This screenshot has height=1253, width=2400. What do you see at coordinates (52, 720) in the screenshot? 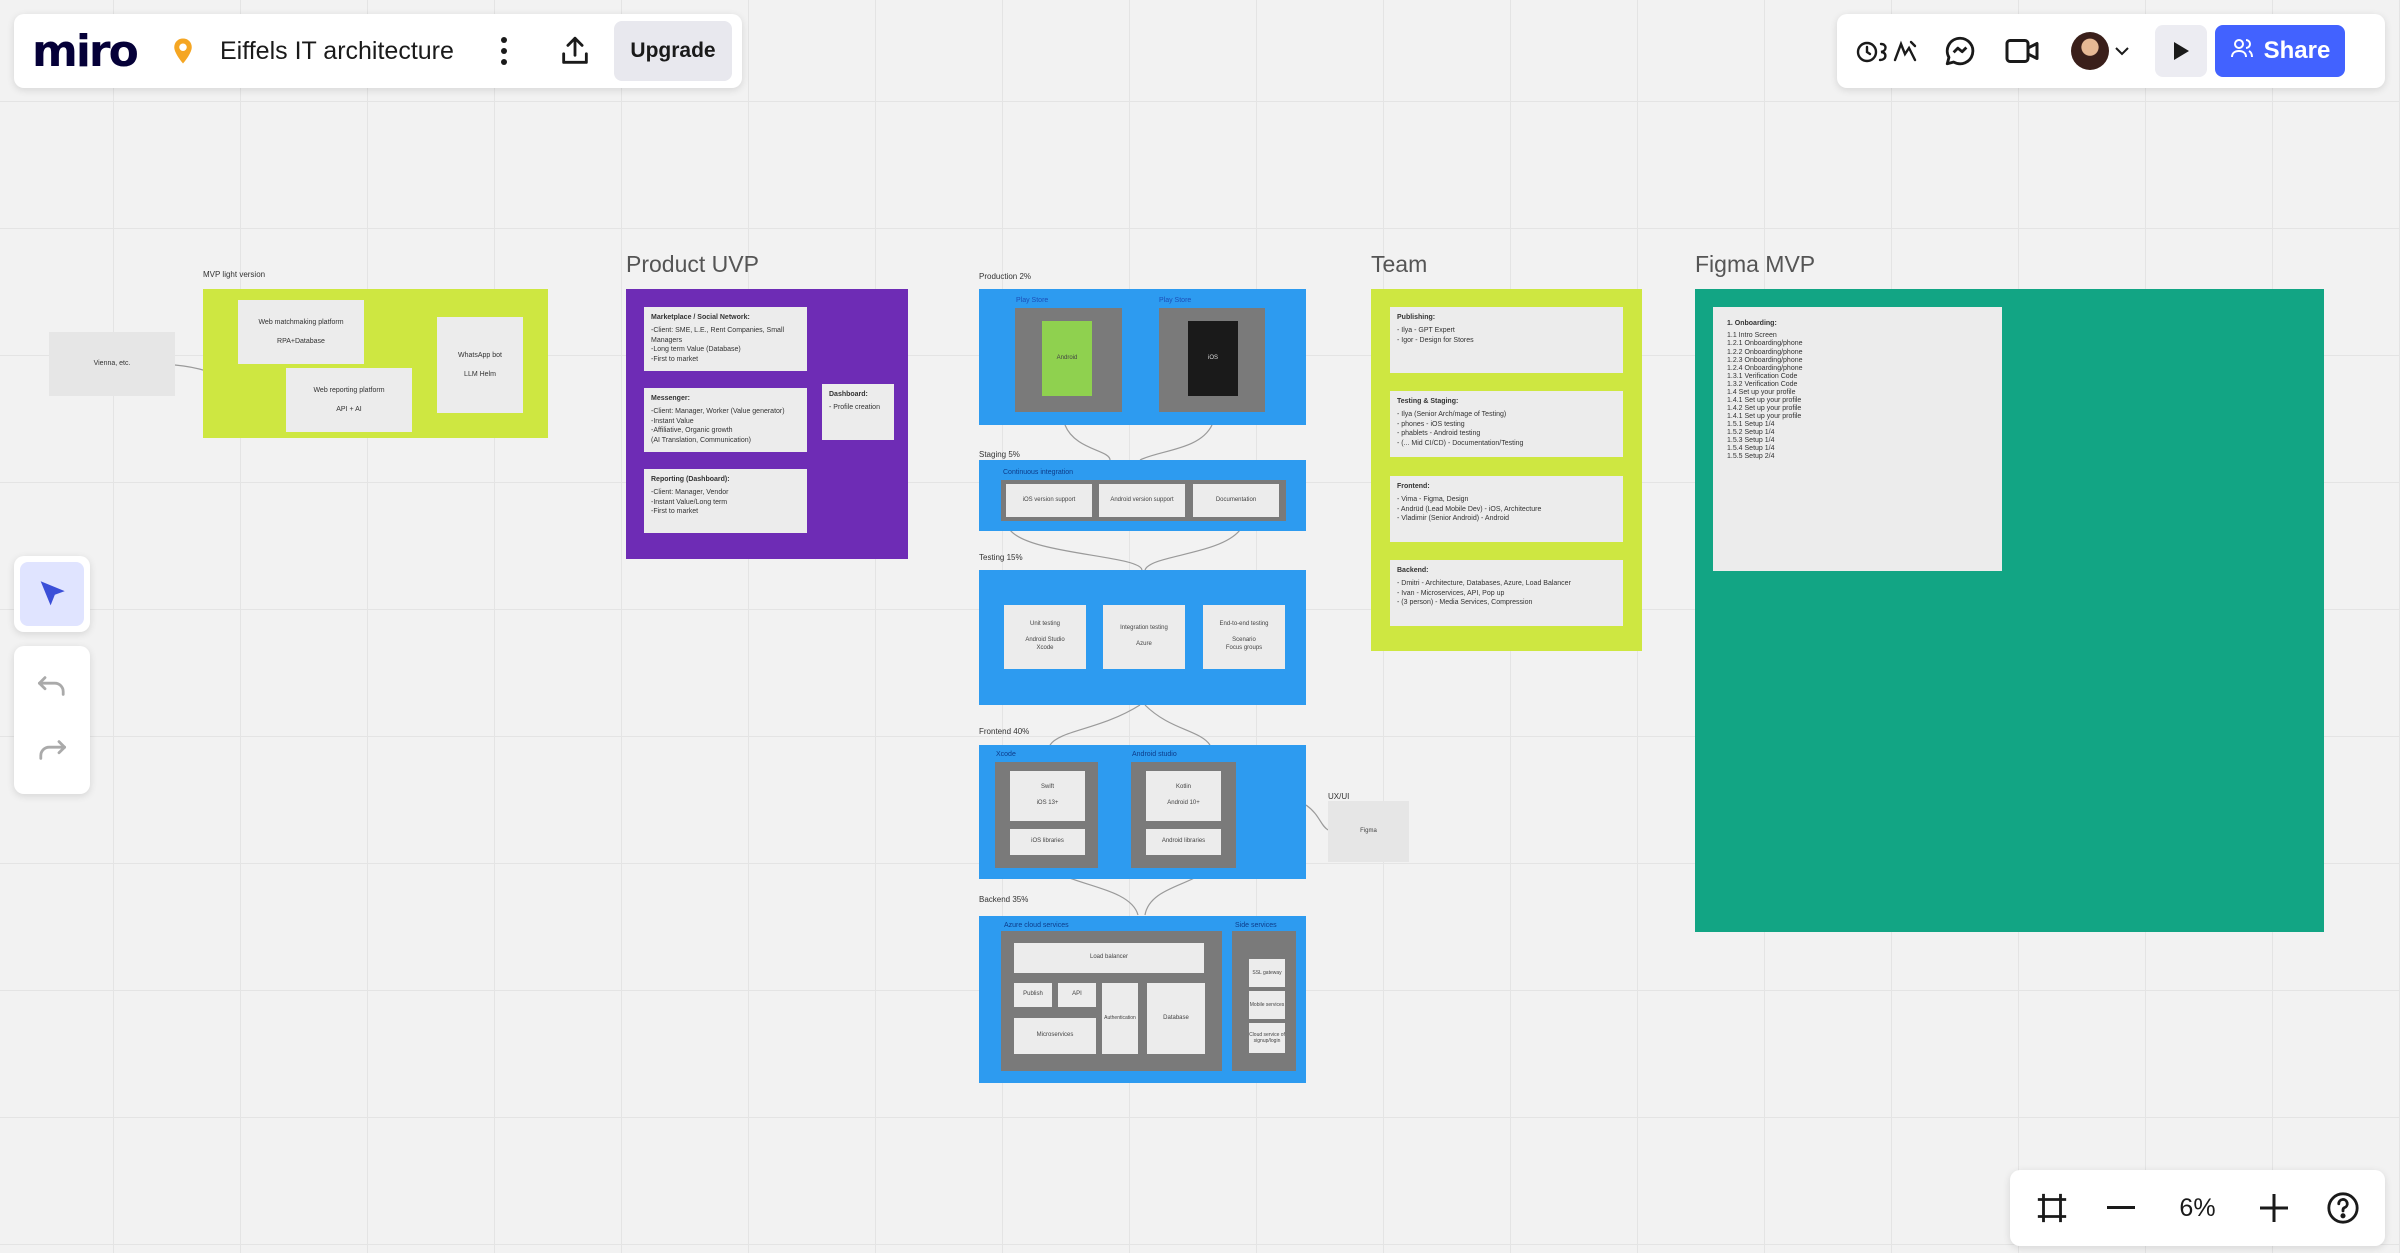
I see `history-panel` at bounding box center [52, 720].